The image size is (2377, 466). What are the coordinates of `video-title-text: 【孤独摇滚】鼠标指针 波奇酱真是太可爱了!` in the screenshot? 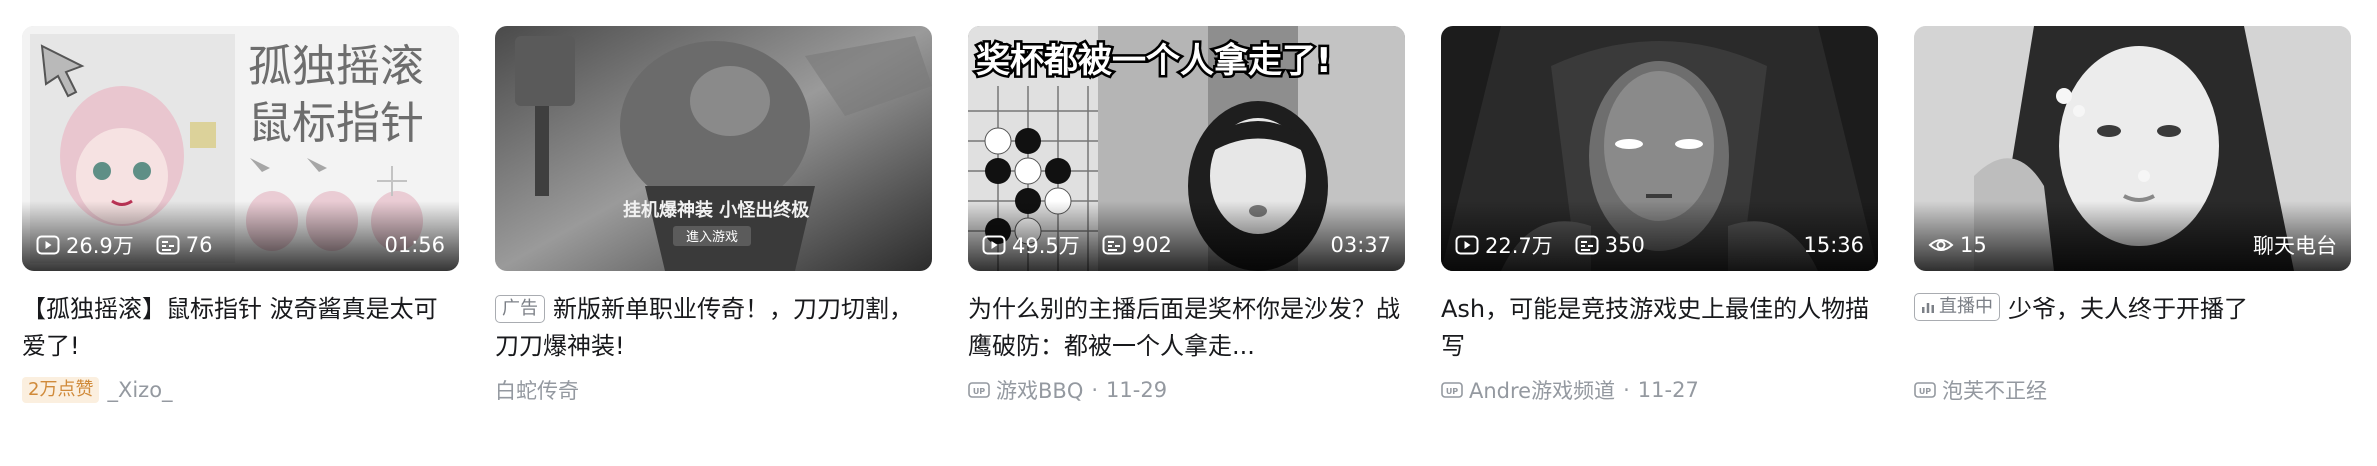 It's located at (230, 327).